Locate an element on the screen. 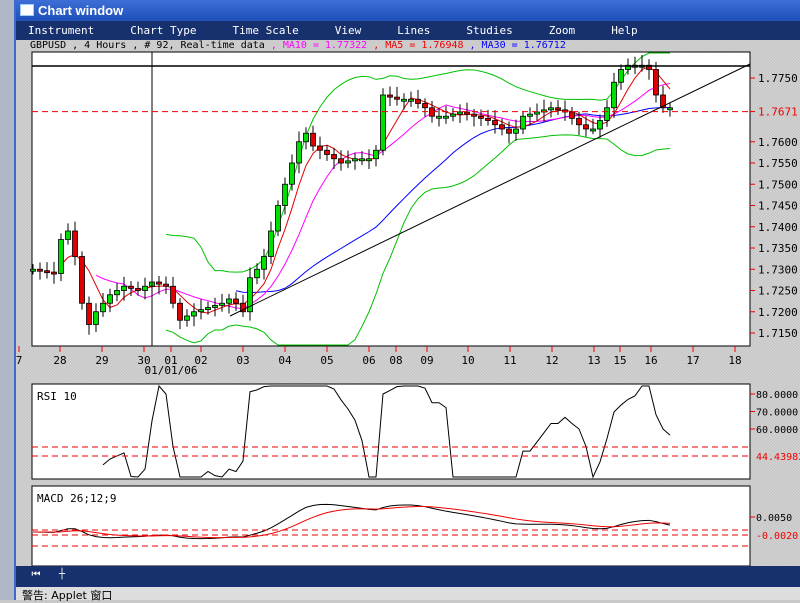 The image size is (800, 603). date-axis-label: 16 is located at coordinates (650, 360).